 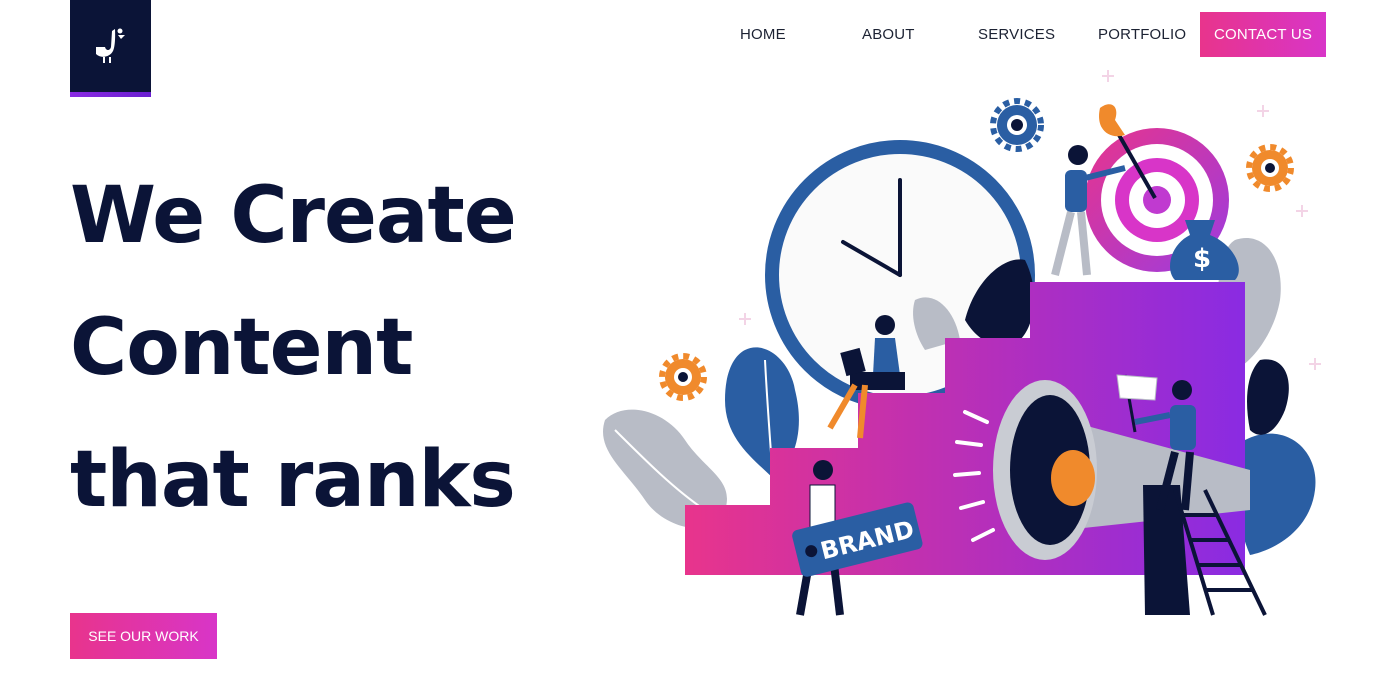 What do you see at coordinates (1142, 34) in the screenshot?
I see `nav-portfolio: PORTFOLIO` at bounding box center [1142, 34].